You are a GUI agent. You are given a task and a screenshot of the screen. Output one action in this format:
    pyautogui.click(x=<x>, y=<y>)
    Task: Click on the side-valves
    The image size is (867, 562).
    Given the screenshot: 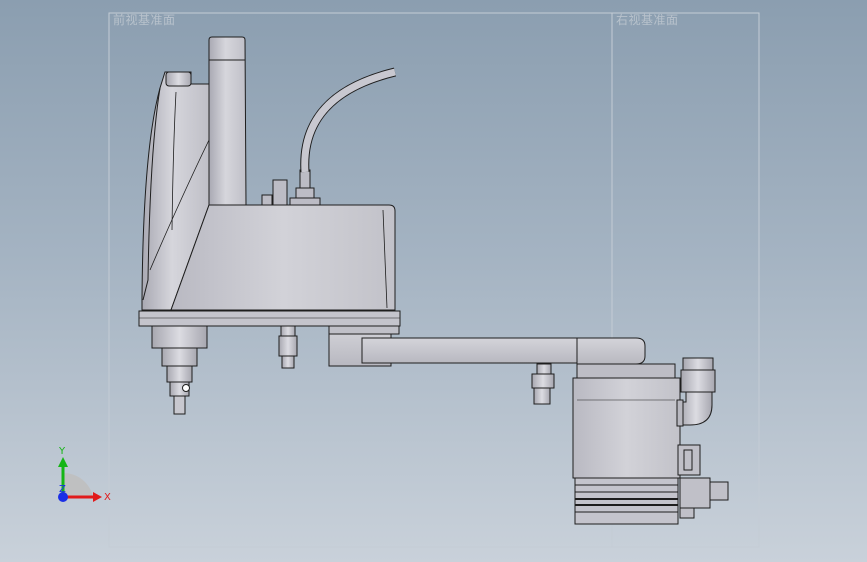 What is the action you would take?
    pyautogui.click(x=703, y=481)
    